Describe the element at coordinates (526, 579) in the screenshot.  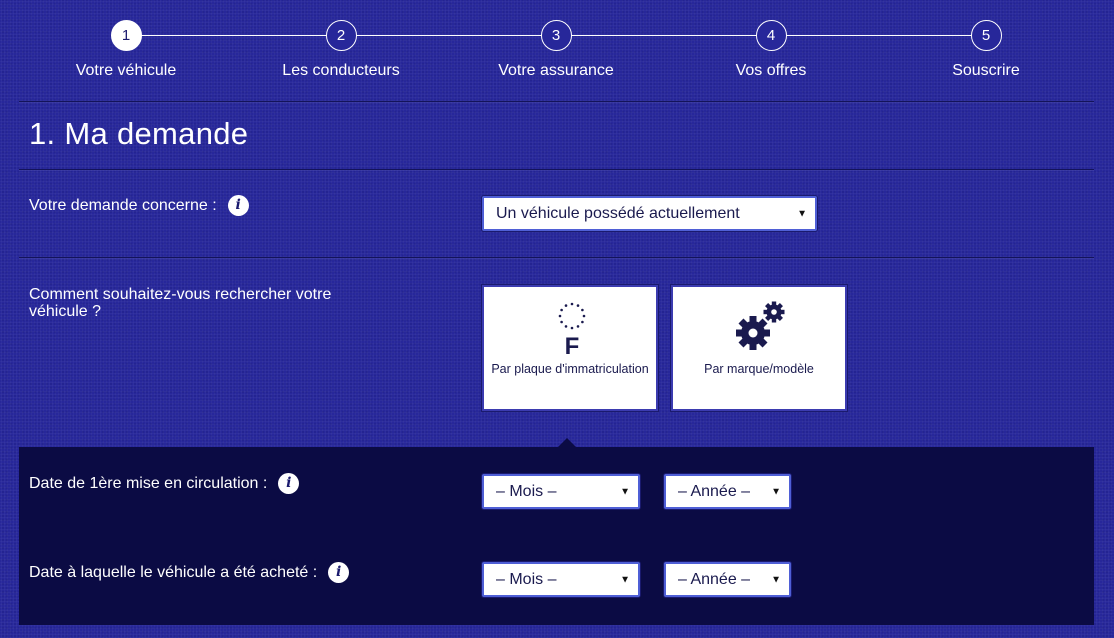
I see `achat-month-value: – Mois –` at that location.